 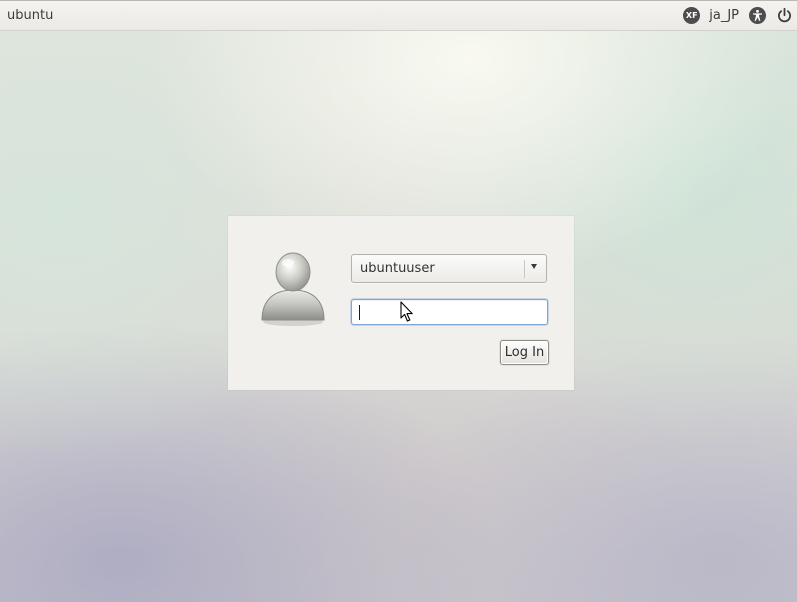 What do you see at coordinates (784, 15) in the screenshot?
I see `power-icon` at bounding box center [784, 15].